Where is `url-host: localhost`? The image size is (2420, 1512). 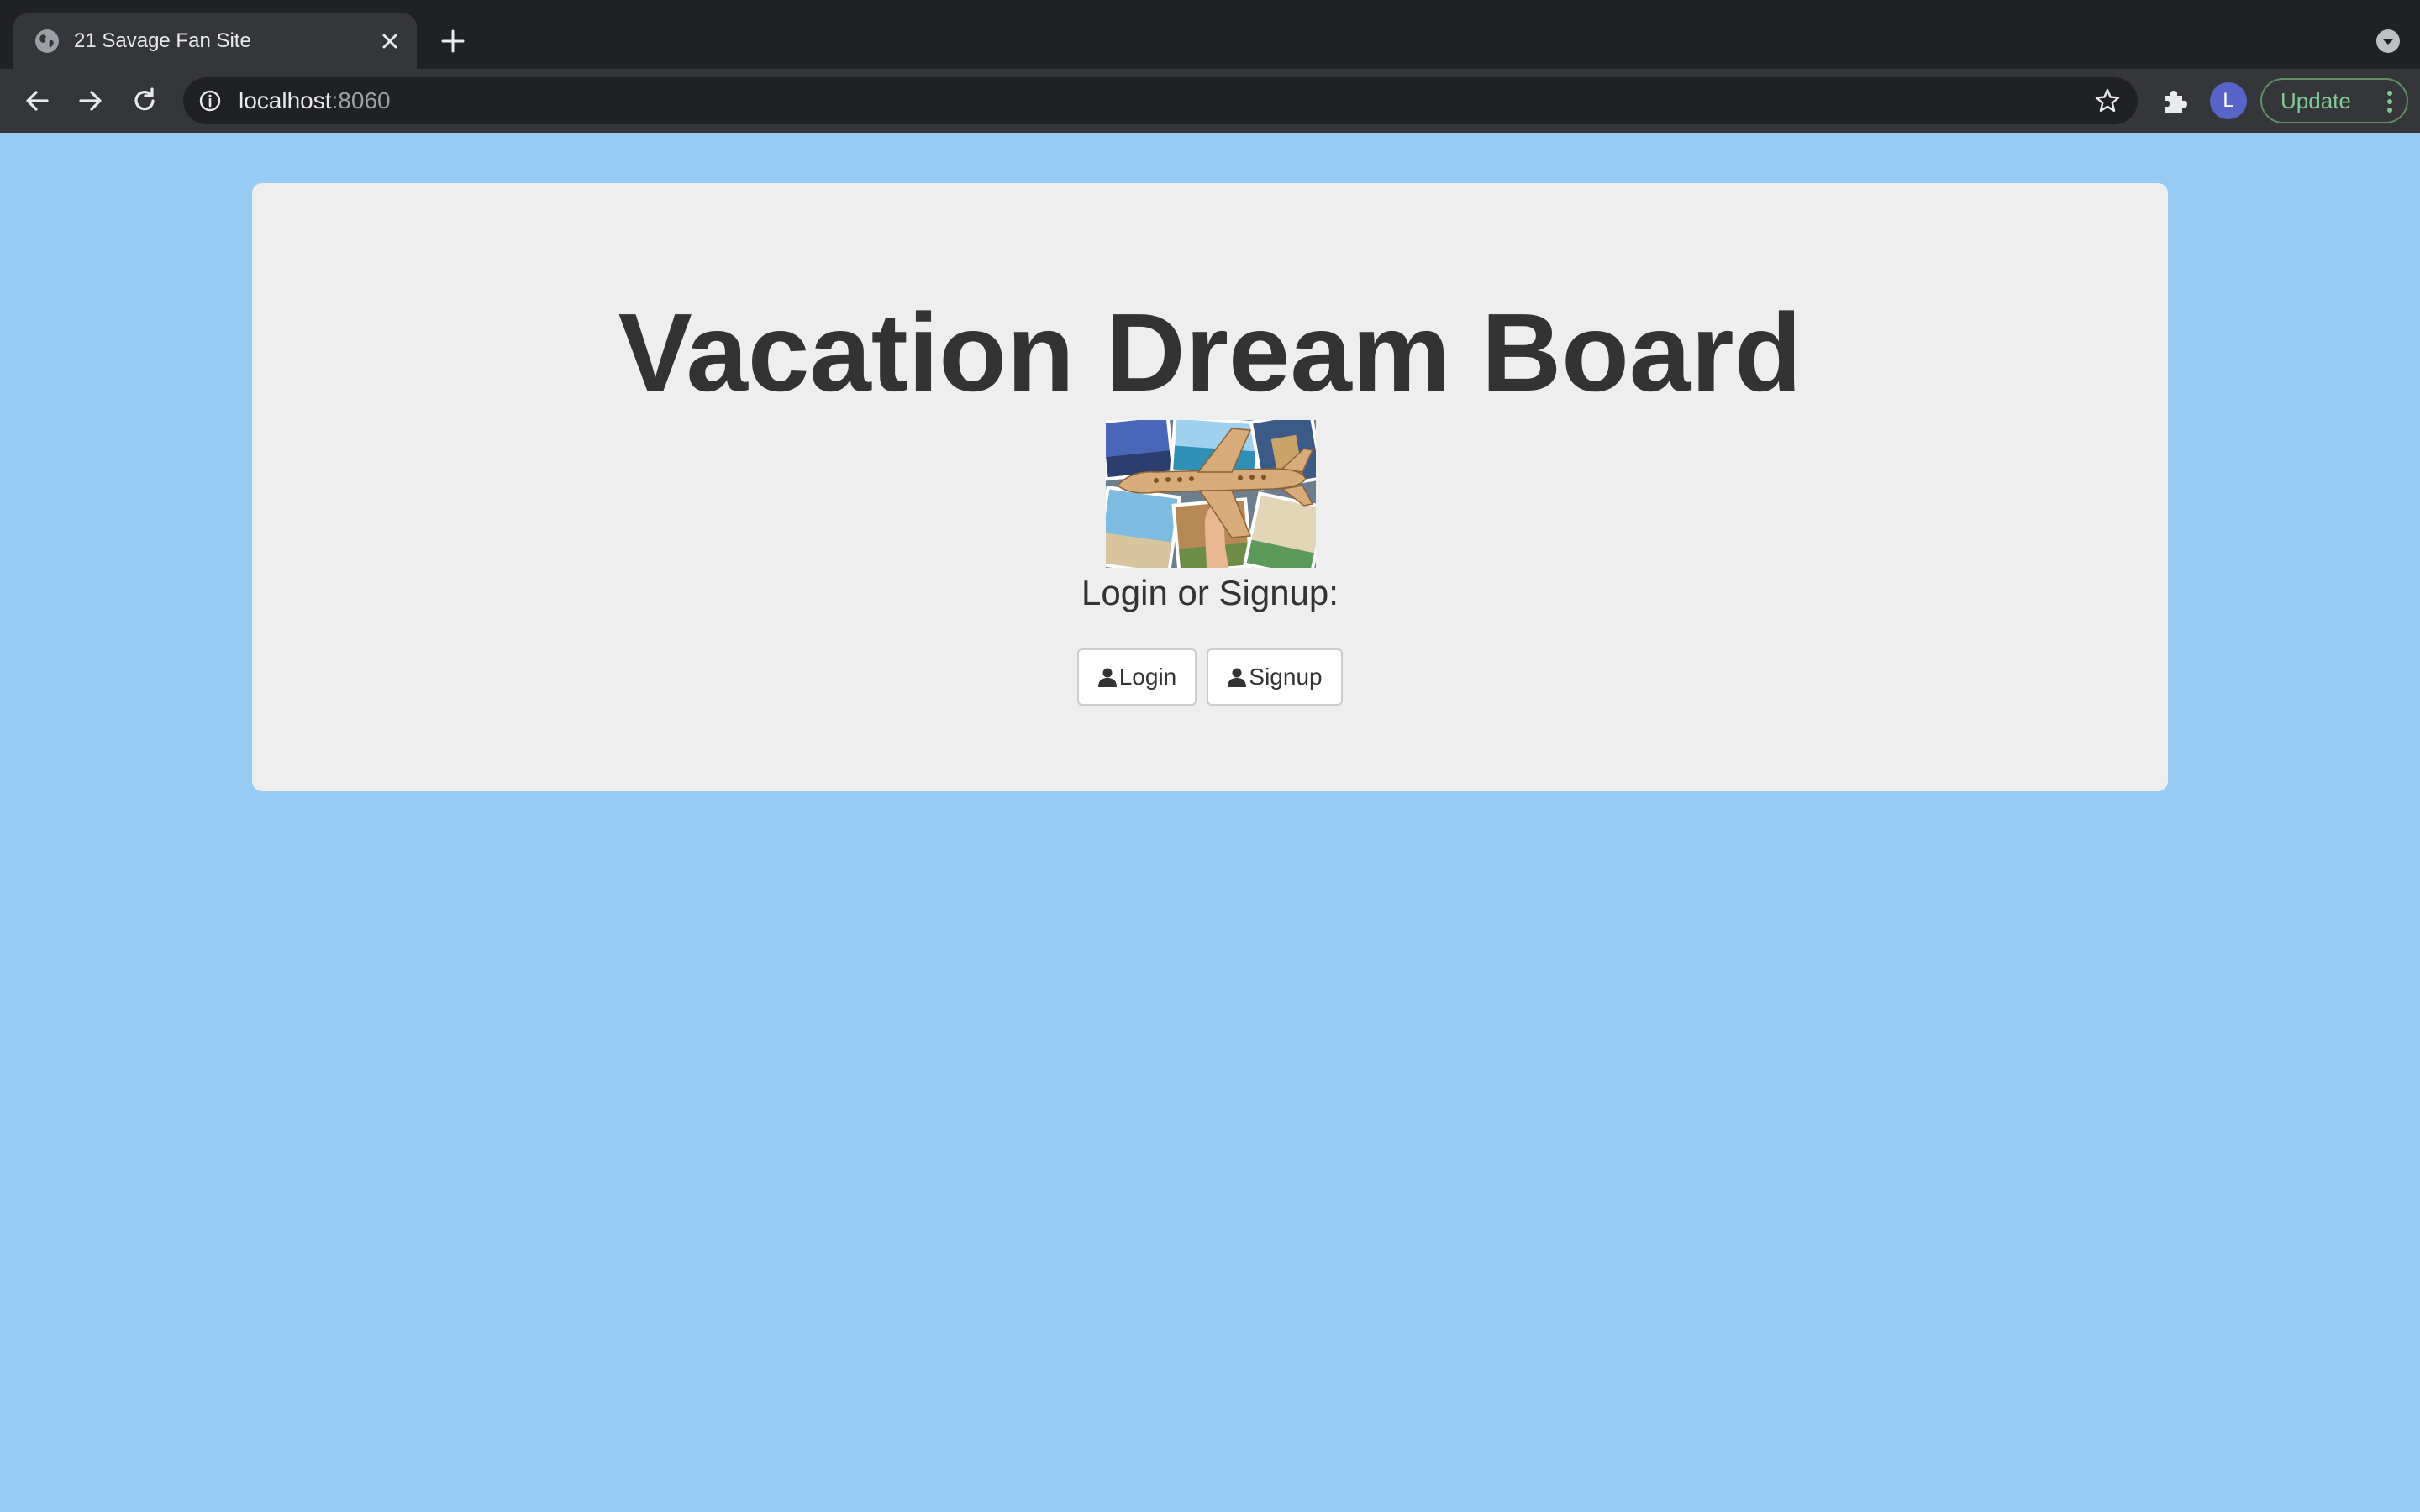
url-host: localhost is located at coordinates (285, 100).